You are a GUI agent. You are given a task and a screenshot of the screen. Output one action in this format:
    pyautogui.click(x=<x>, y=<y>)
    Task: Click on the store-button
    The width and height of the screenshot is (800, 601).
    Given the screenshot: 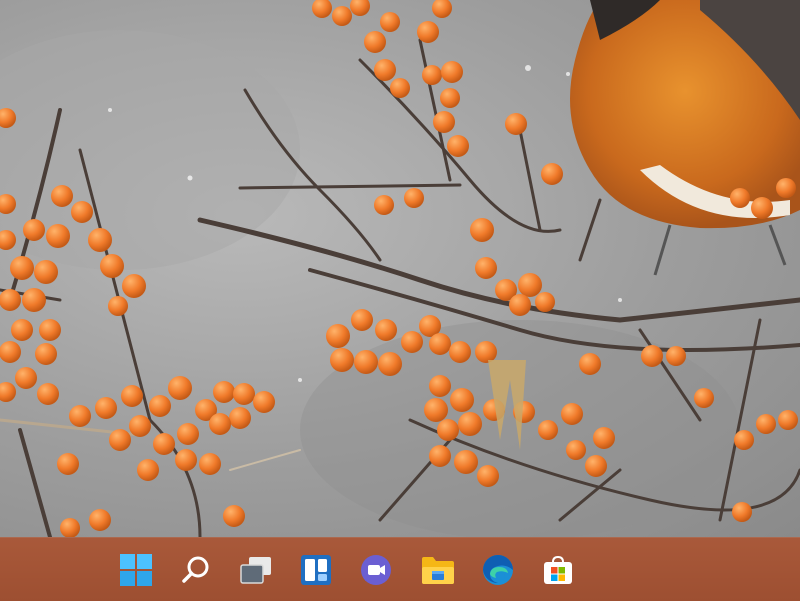 What is the action you would take?
    pyautogui.click(x=558, y=570)
    